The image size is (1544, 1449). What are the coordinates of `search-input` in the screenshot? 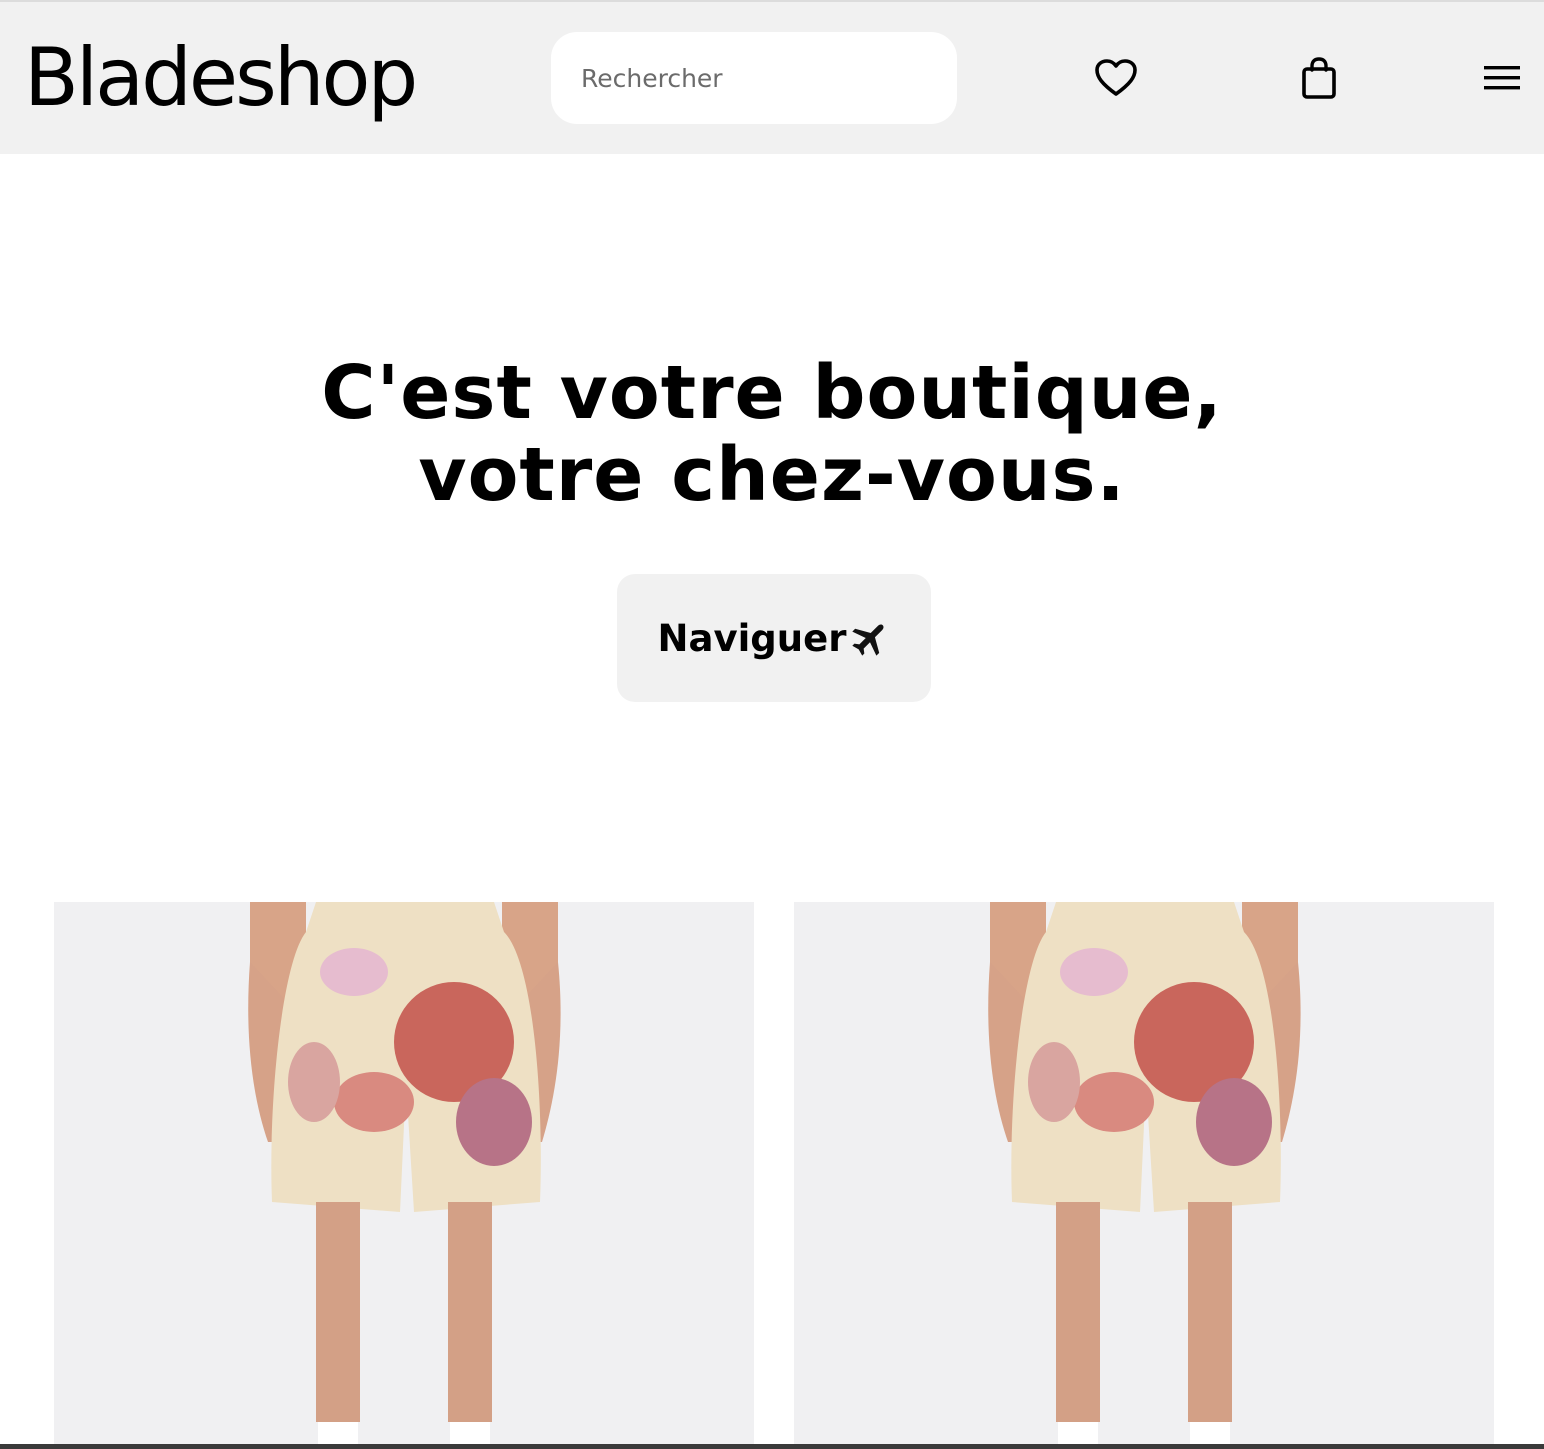 It's located at (754, 78).